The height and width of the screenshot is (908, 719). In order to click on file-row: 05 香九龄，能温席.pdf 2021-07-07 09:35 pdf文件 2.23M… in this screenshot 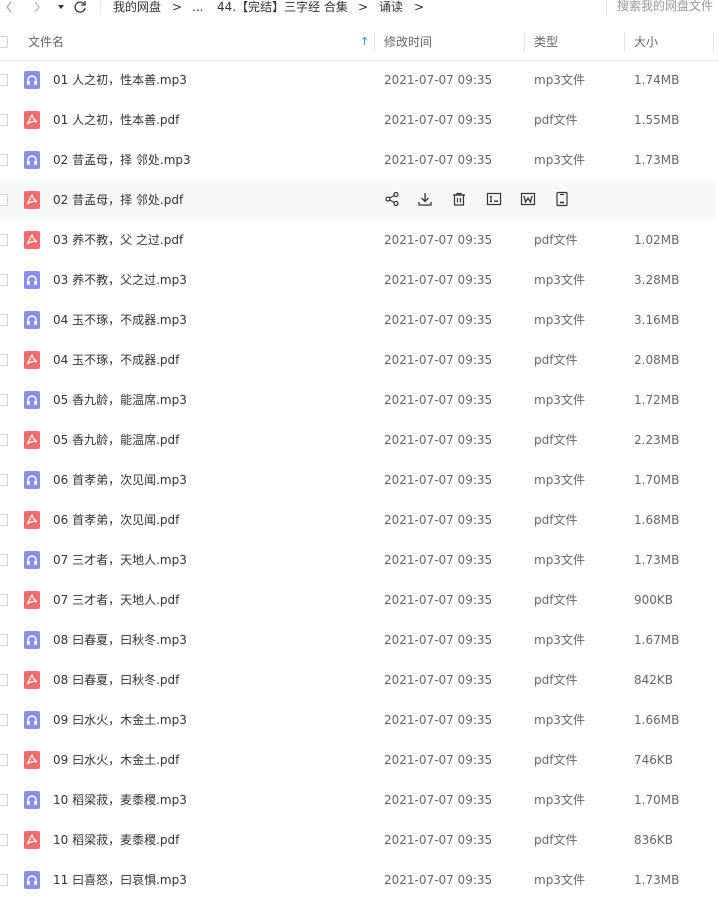, I will do `click(357, 440)`.